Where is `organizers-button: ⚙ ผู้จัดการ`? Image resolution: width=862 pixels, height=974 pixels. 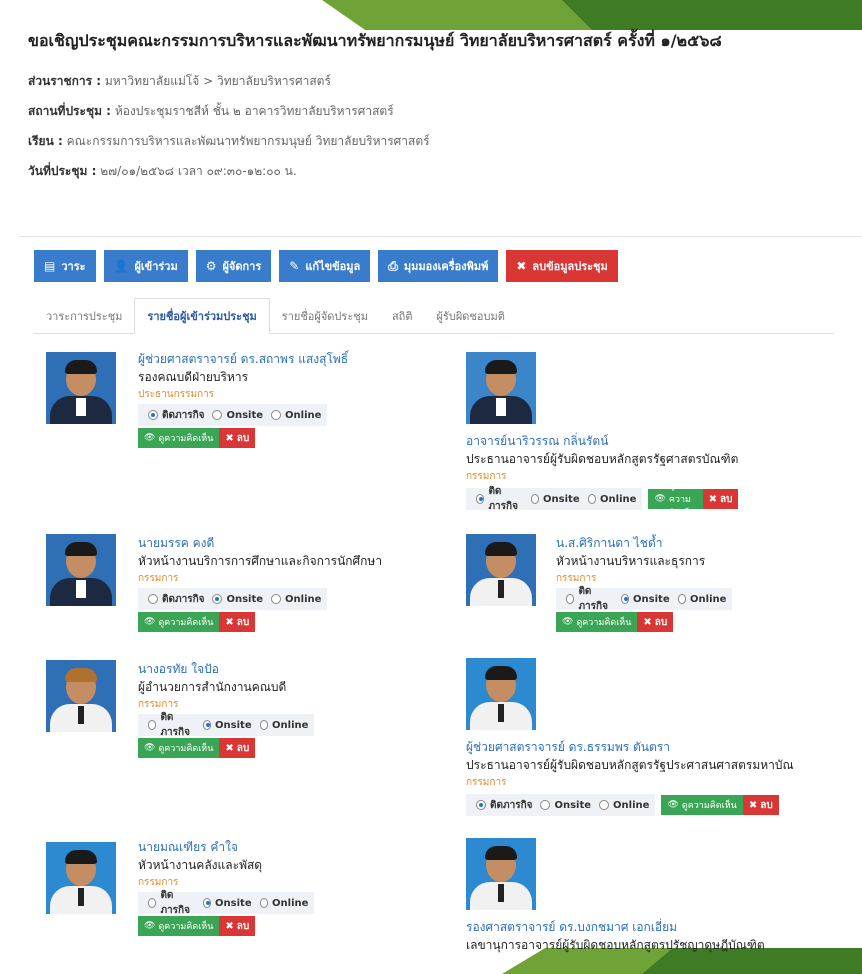 organizers-button: ⚙ ผู้จัดการ is located at coordinates (233, 266).